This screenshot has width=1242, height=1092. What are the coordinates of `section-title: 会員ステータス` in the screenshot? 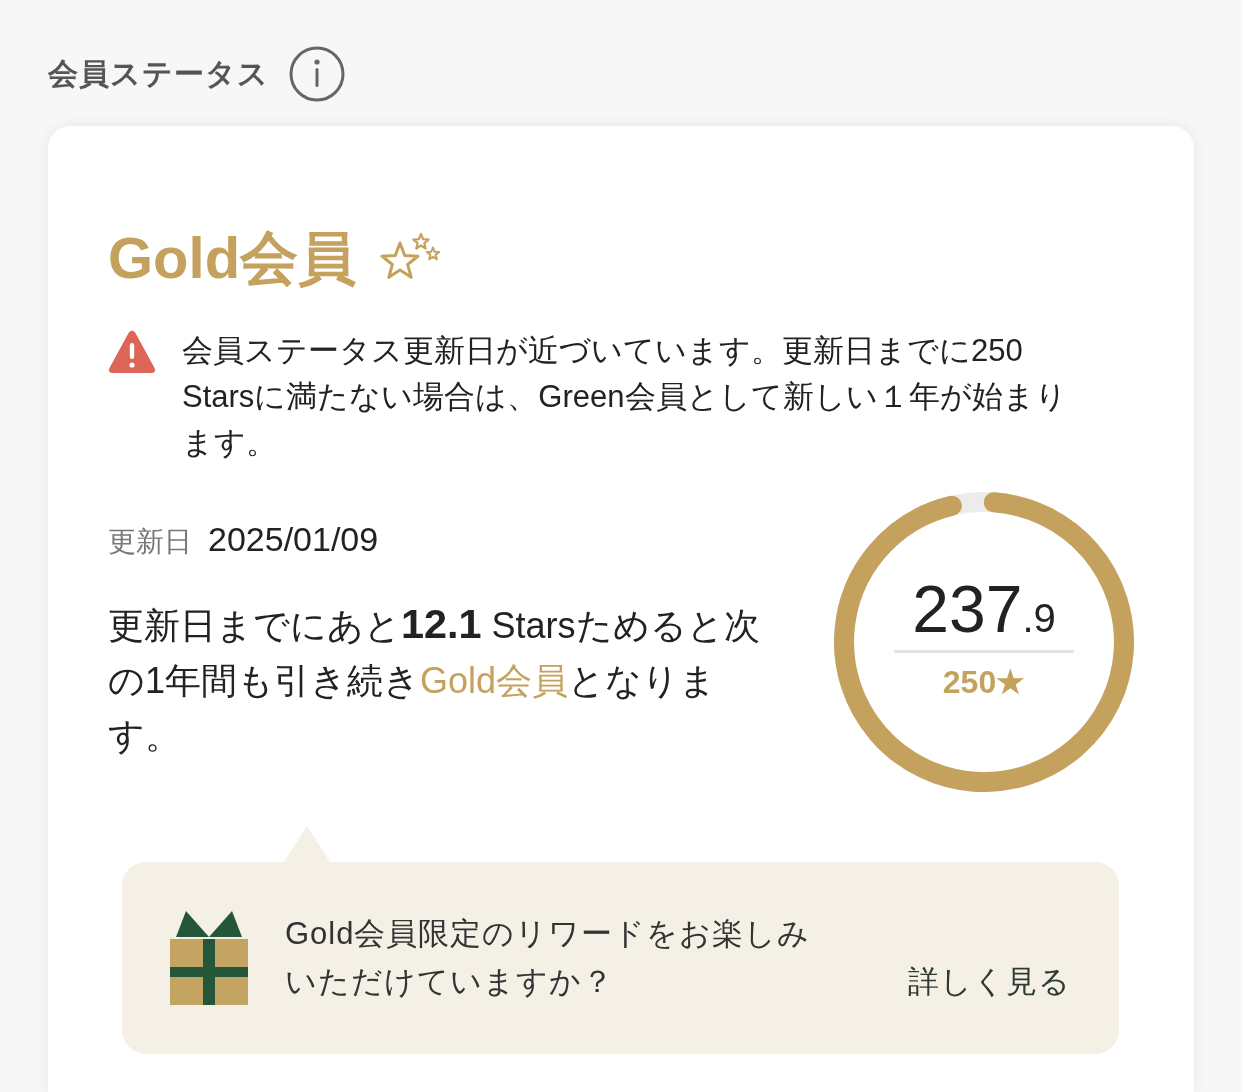 It's located at (158, 73).